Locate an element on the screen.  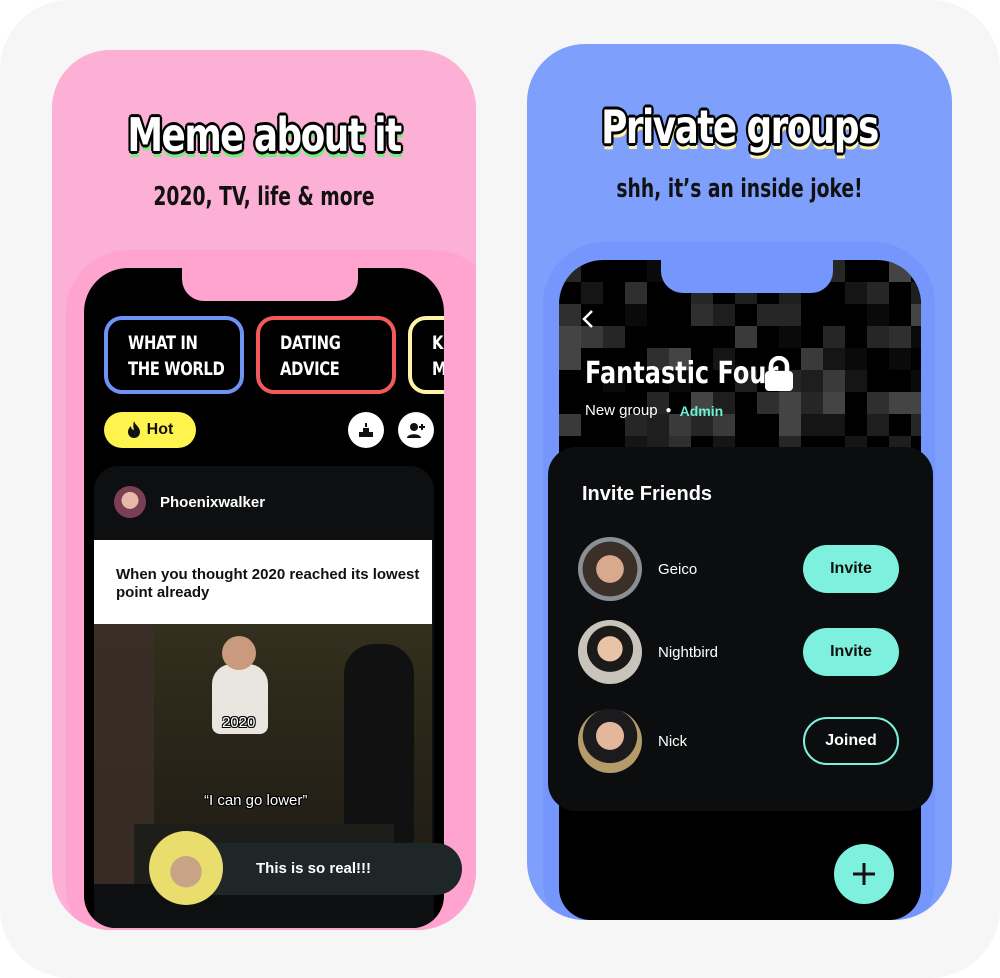
chip-label: memes is located at coordinates (438, 369).